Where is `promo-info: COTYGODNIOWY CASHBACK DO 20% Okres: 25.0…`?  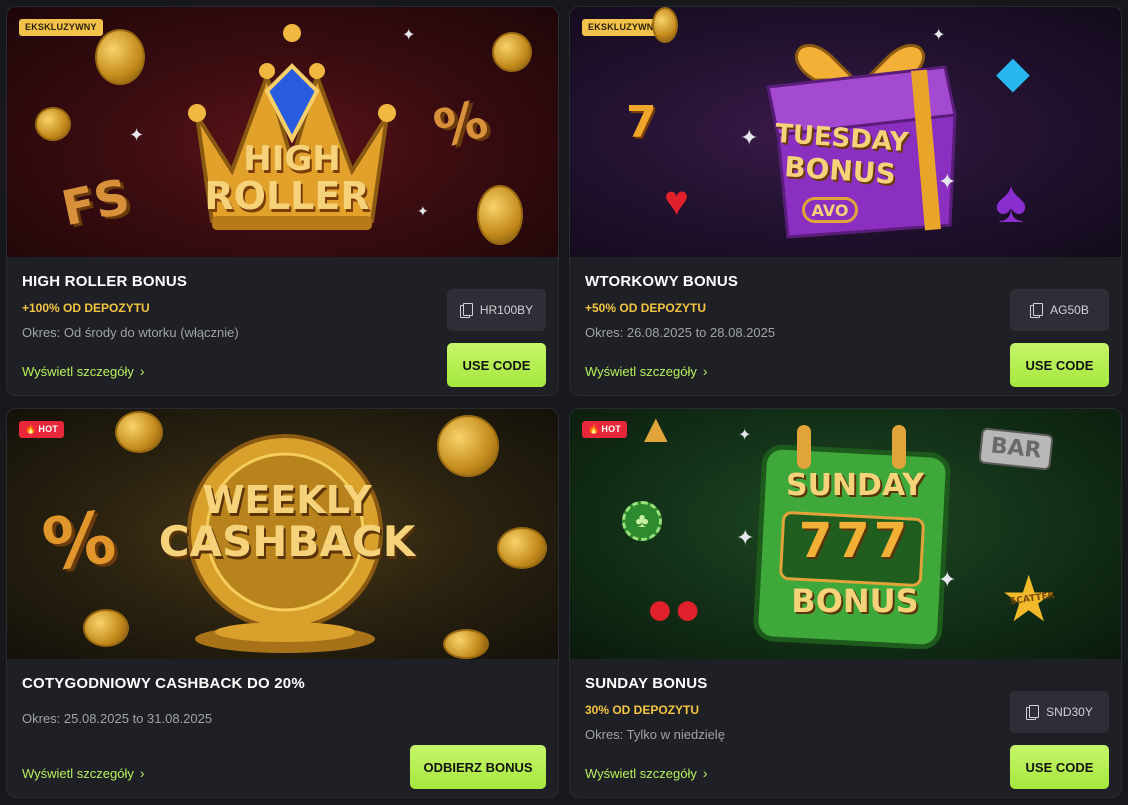
promo-info: COTYGODNIOWY CASHBACK DO 20% Okres: 25.0… is located at coordinates (282, 728).